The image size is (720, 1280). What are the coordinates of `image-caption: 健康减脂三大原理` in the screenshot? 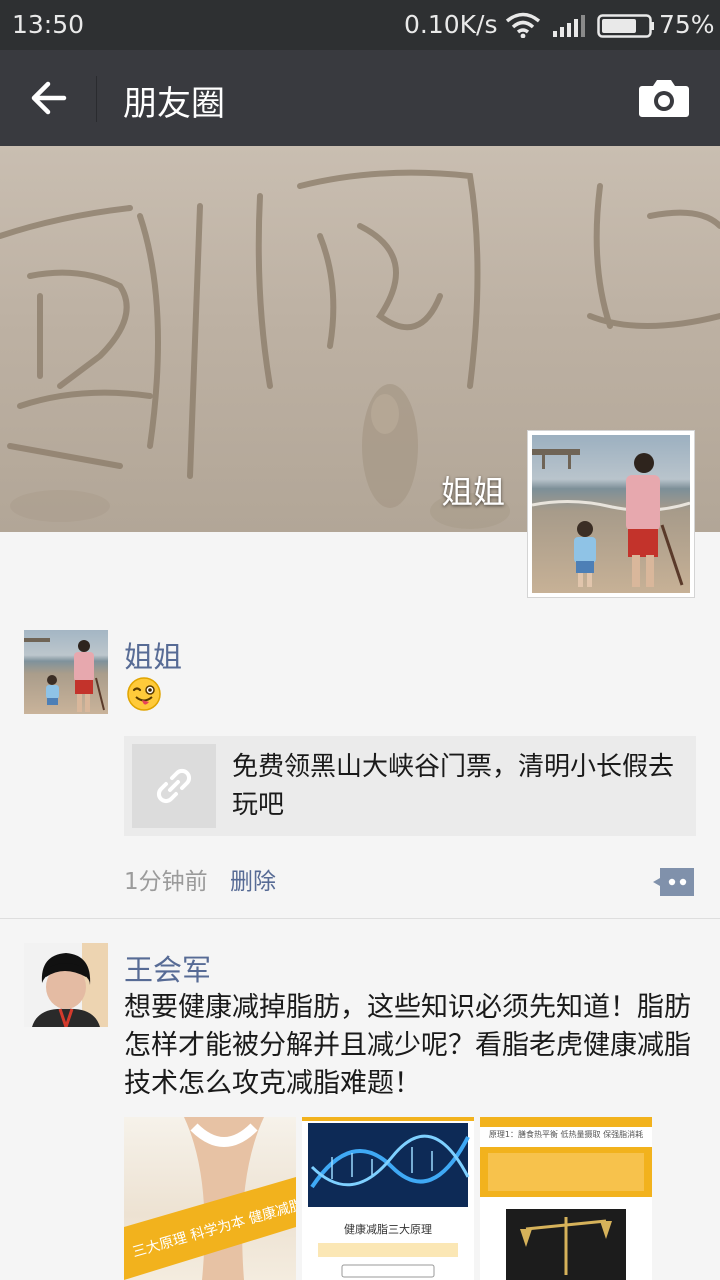 It's located at (388, 1229).